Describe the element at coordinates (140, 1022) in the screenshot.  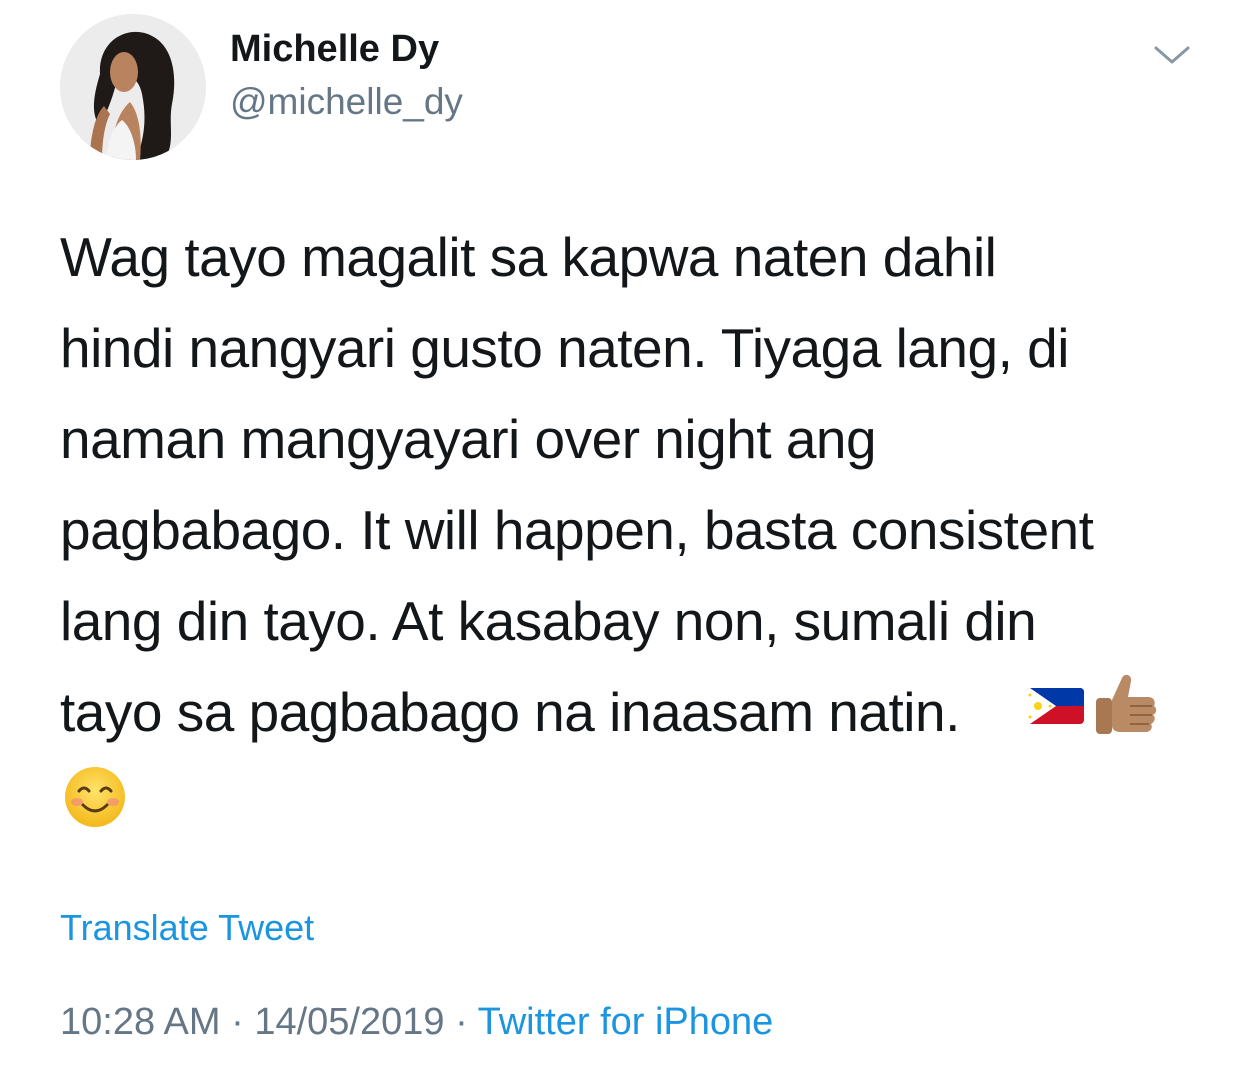
I see `tweet-time: 10:28 AM` at that location.